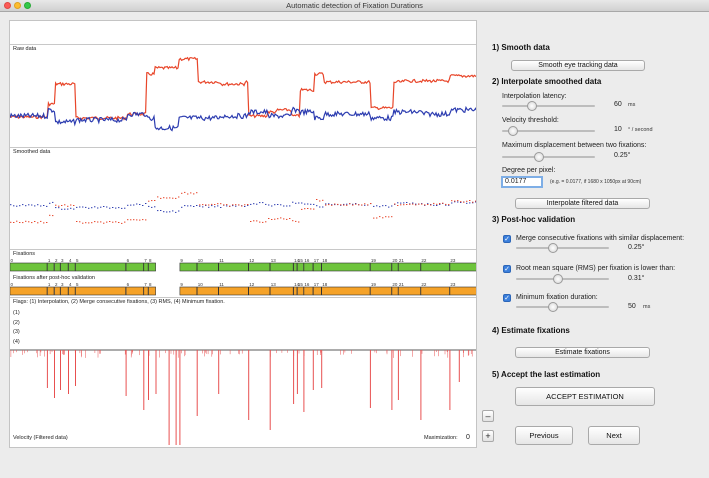 The image size is (709, 478). What do you see at coordinates (453, 284) in the screenshot?
I see `fixation-number: 23` at bounding box center [453, 284].